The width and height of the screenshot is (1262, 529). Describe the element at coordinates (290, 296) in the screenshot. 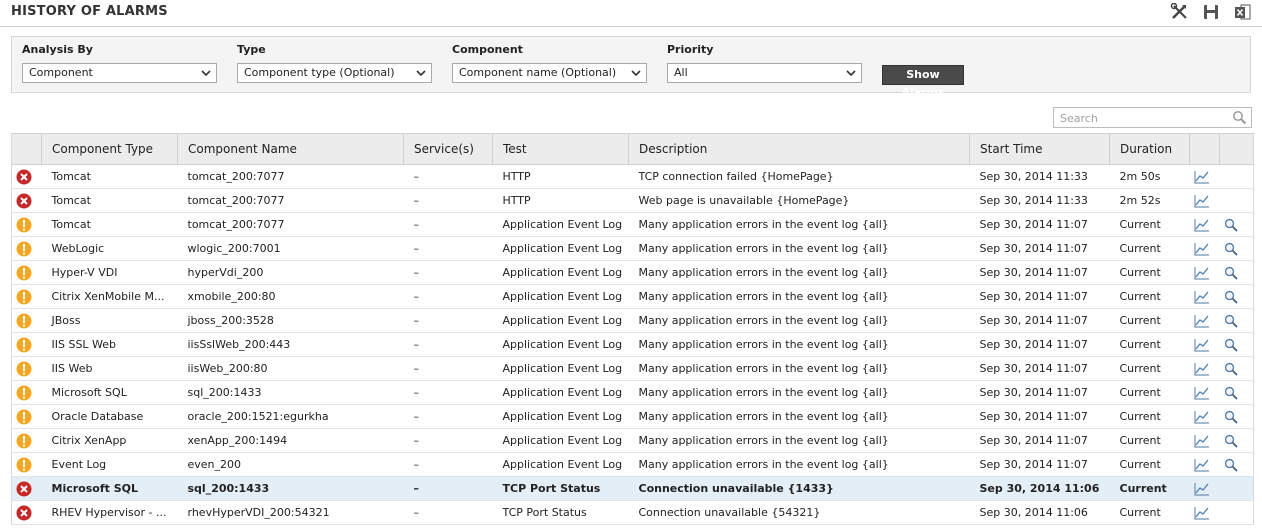

I see `component-name-cell: xmobile_200:80` at that location.